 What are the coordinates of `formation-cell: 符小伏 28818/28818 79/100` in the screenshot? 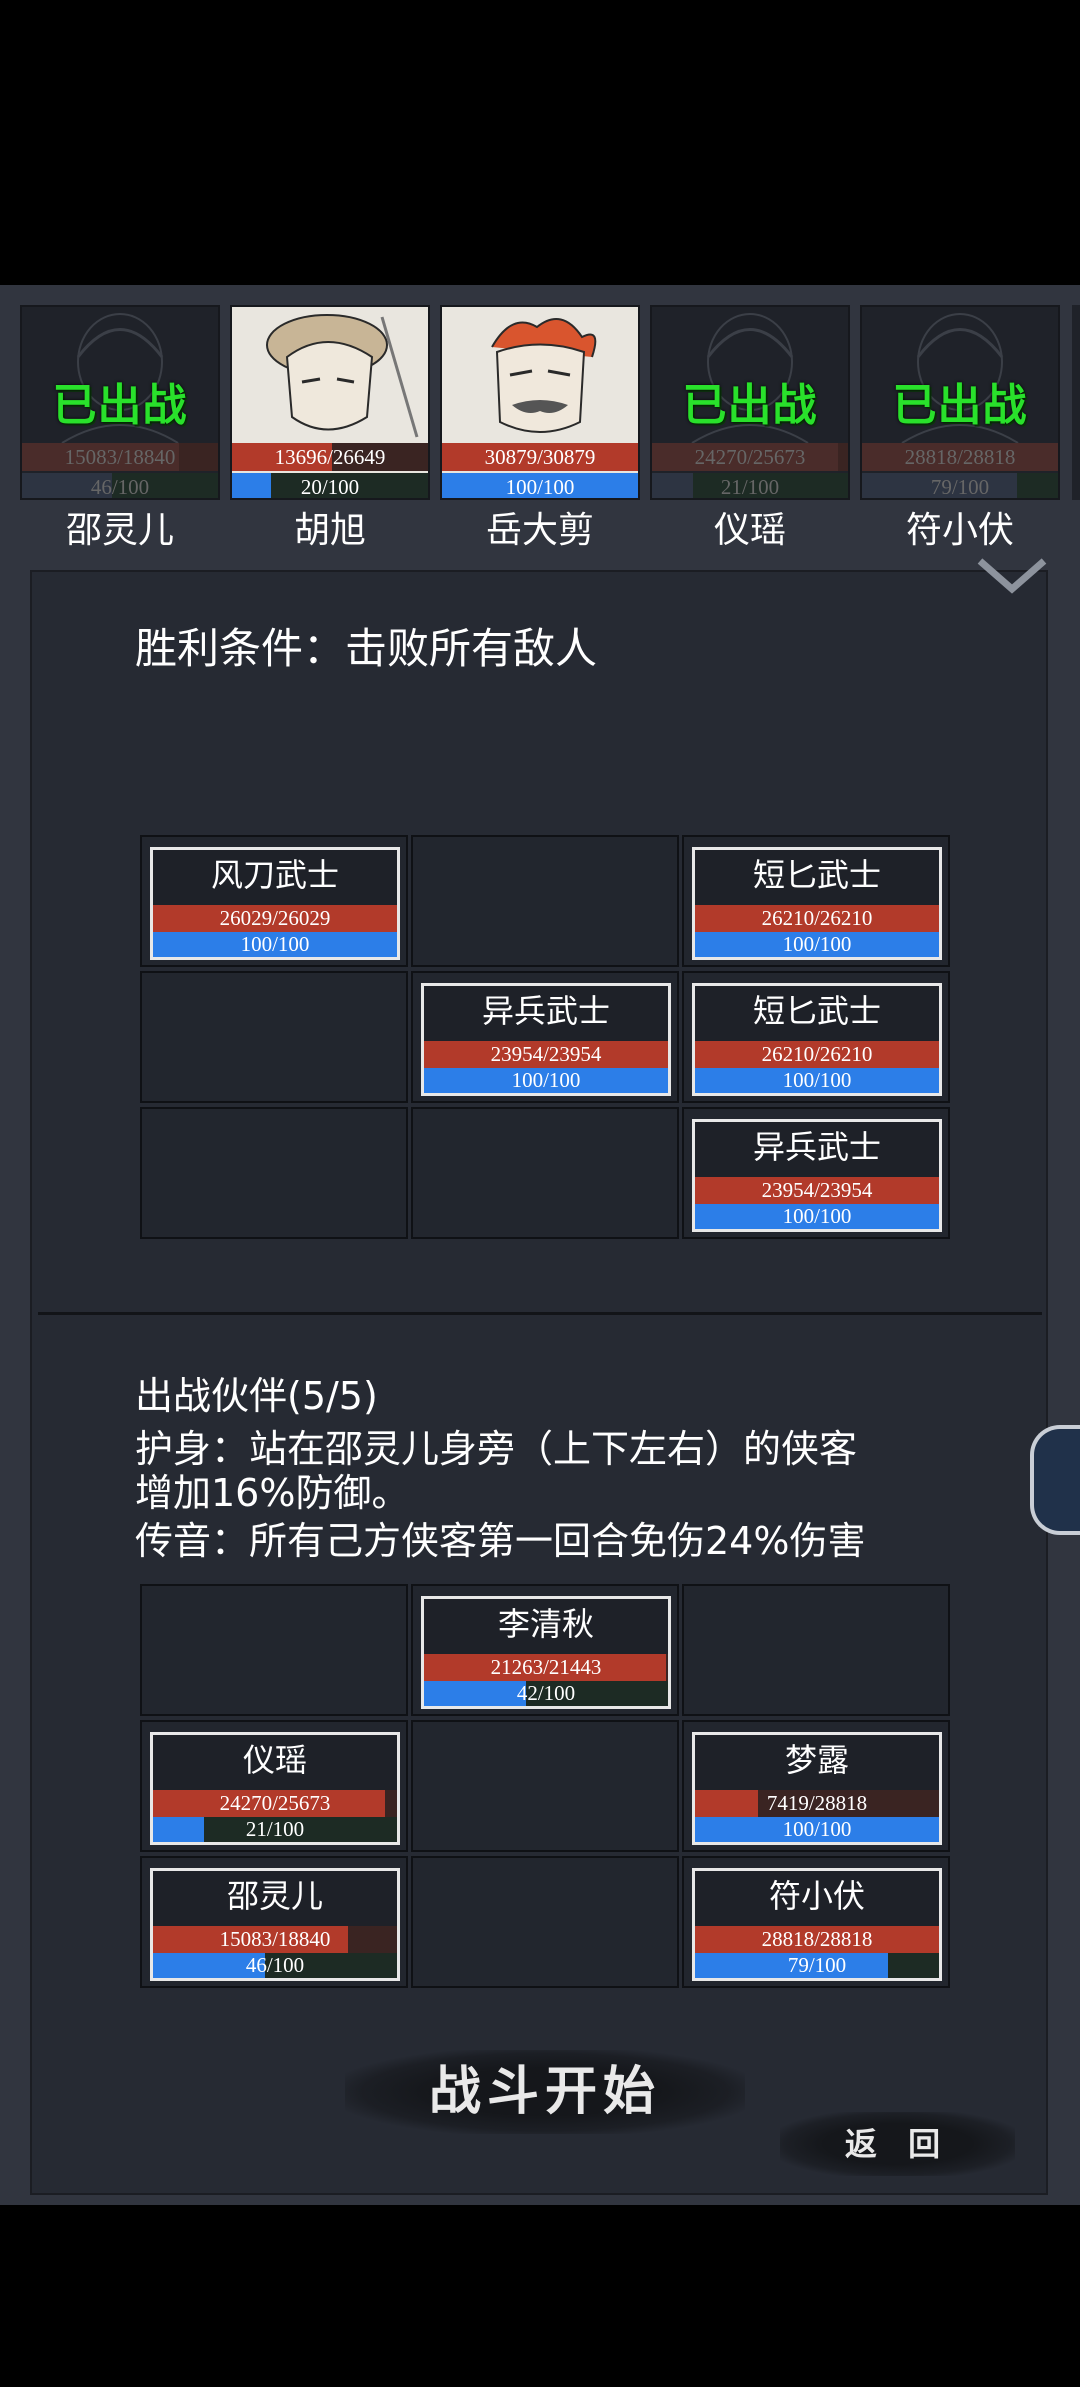 It's located at (816, 1922).